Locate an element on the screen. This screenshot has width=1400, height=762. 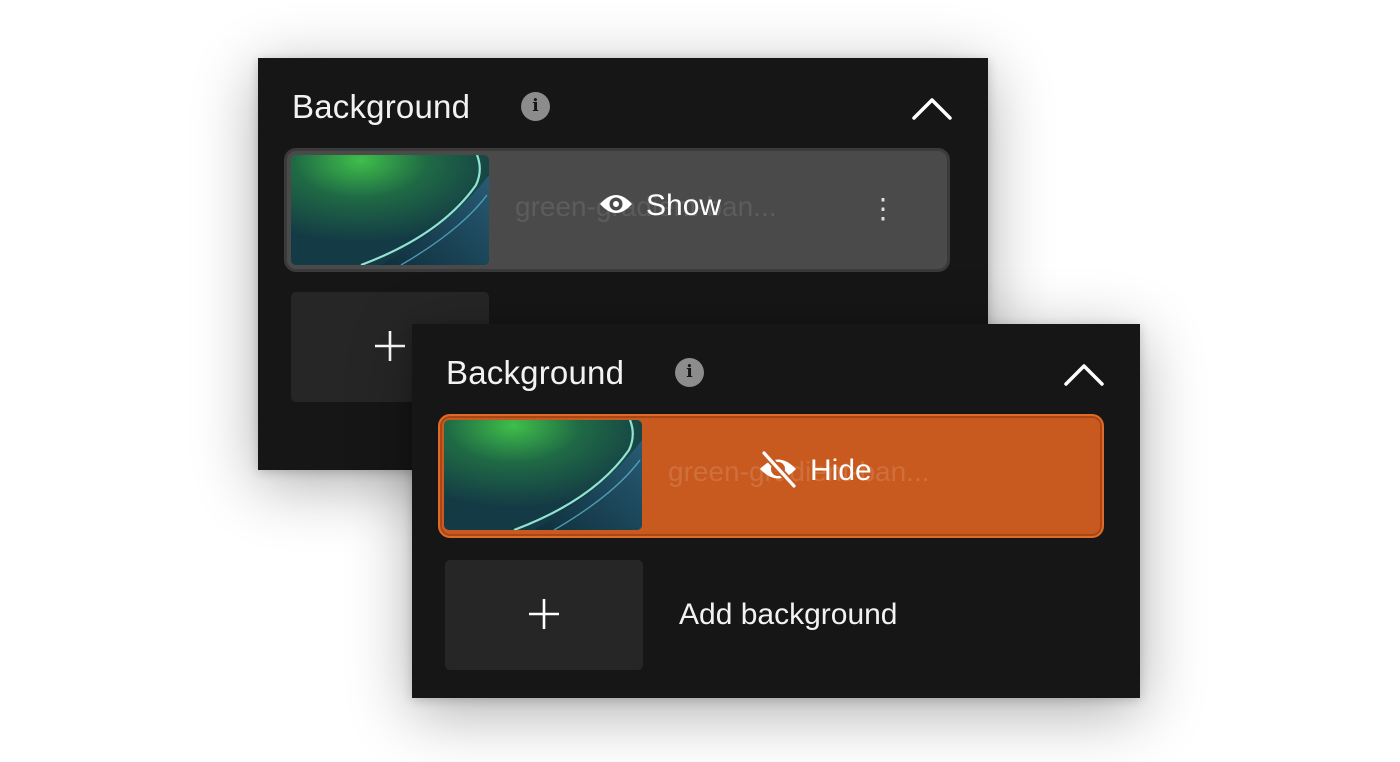
add-background-label: Add background is located at coordinates (788, 615).